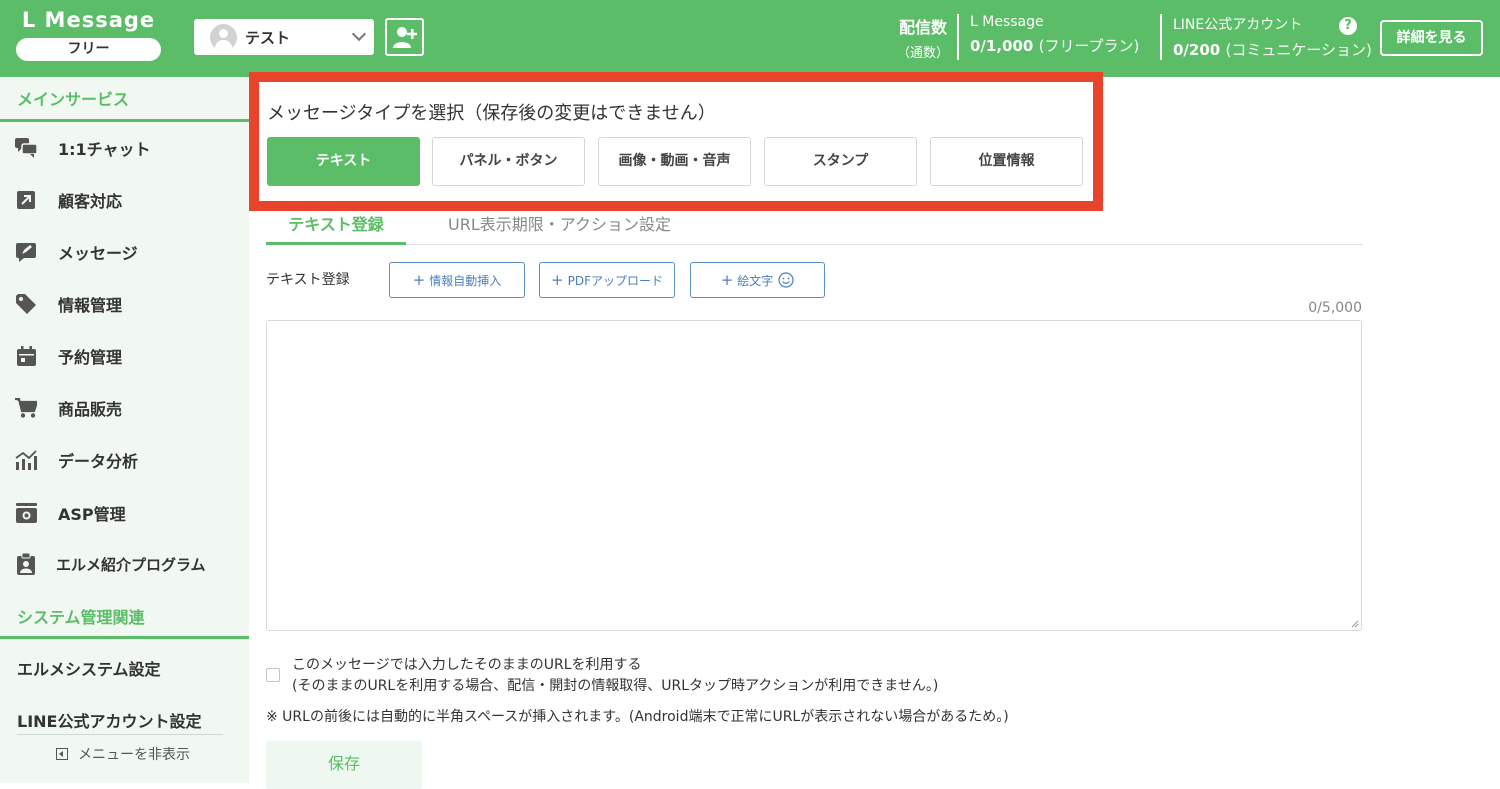 This screenshot has width=1500, height=789. Describe the element at coordinates (1007, 22) in the screenshot. I see `lmessage-label: L Message` at that location.